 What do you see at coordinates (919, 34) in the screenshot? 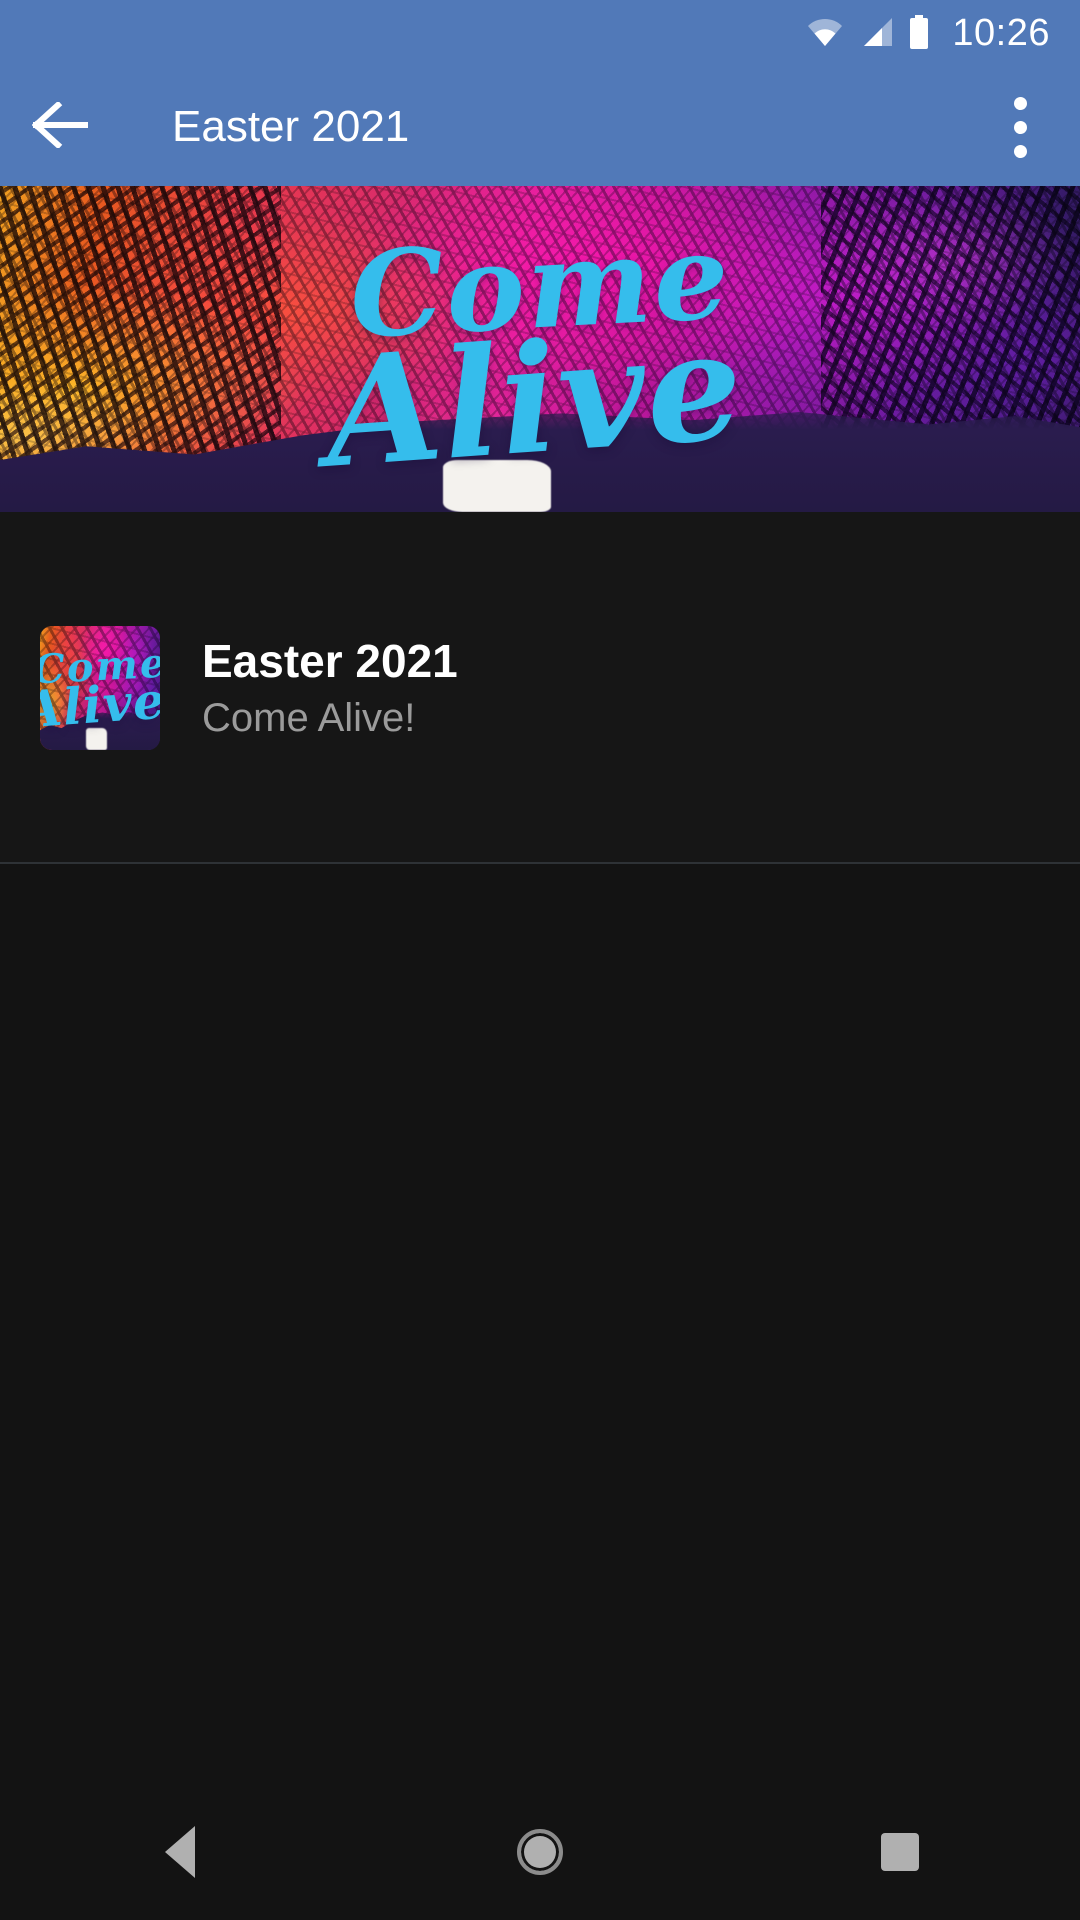
I see `battery-icon` at bounding box center [919, 34].